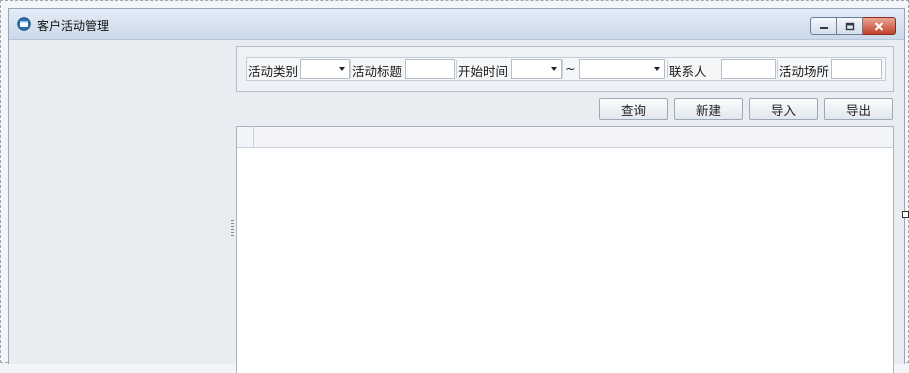  Describe the element at coordinates (273, 71) in the screenshot. I see `activity-type-label: 活动类别` at that location.